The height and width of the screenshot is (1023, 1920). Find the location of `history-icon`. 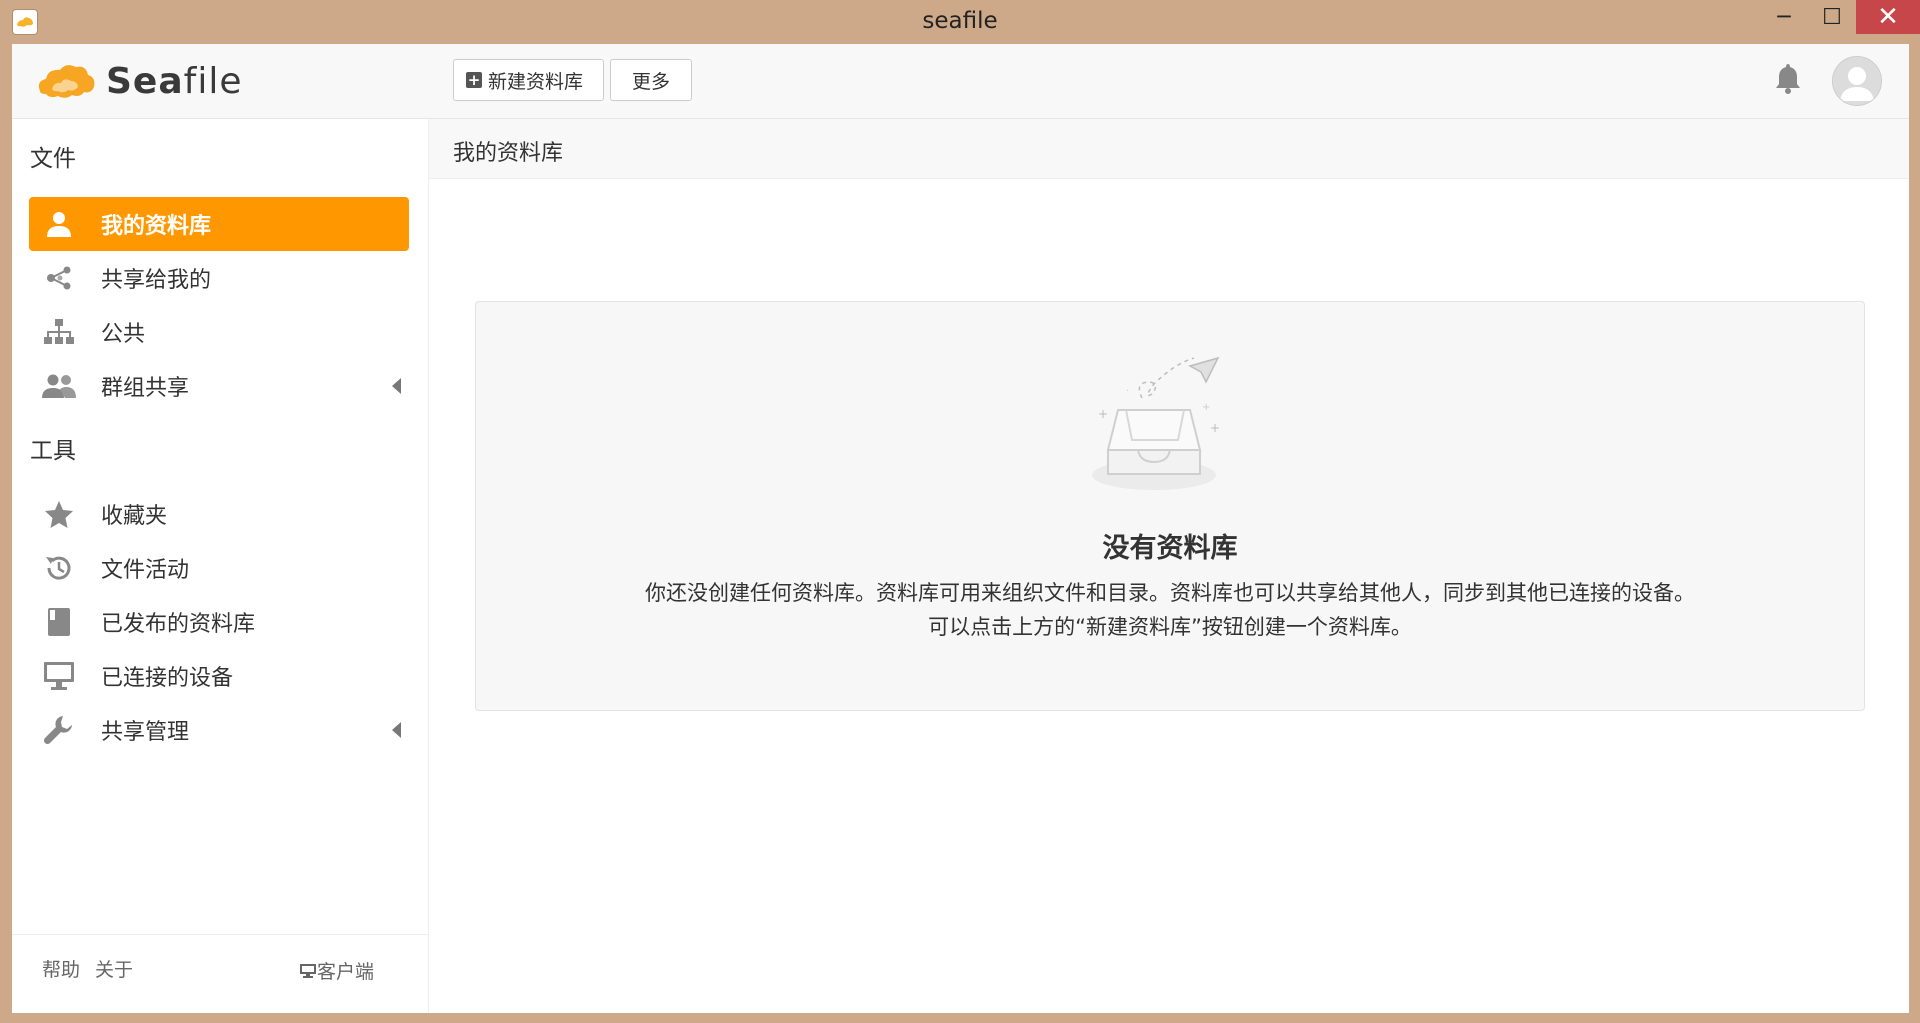

history-icon is located at coordinates (59, 568).